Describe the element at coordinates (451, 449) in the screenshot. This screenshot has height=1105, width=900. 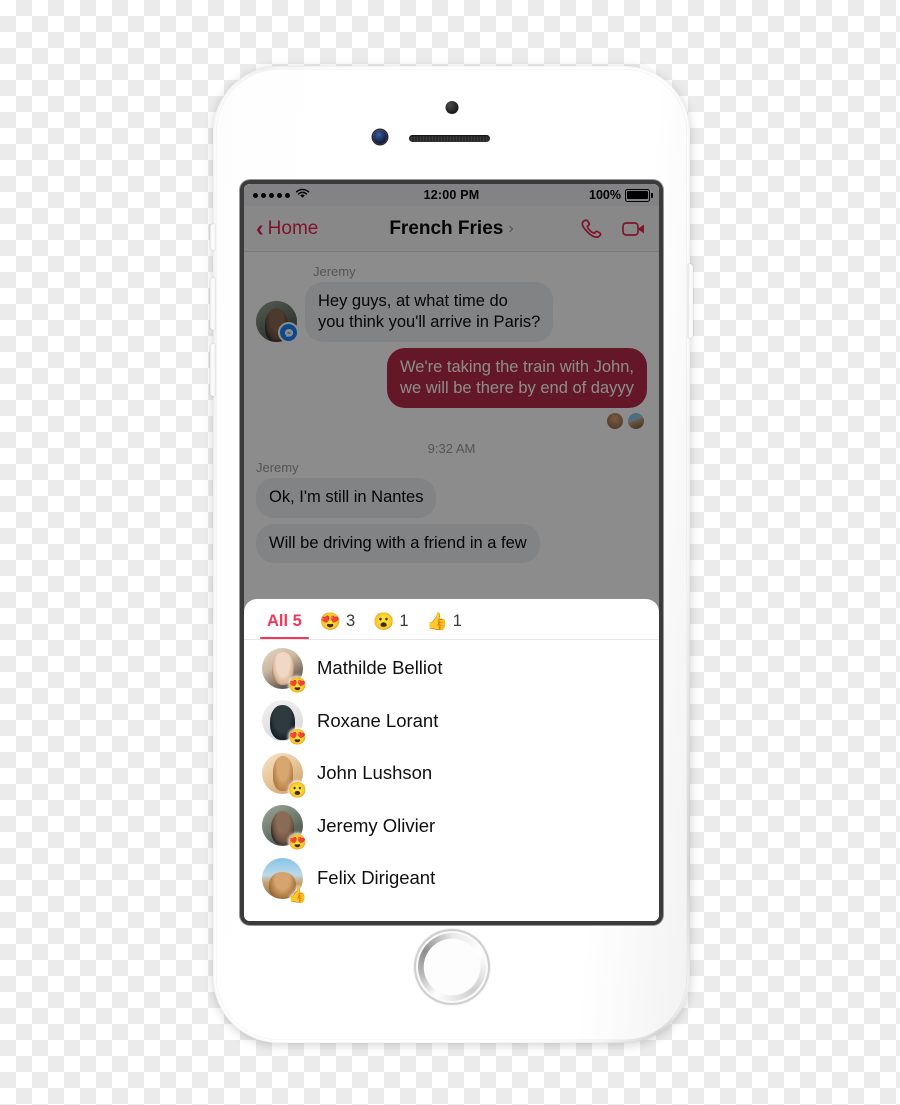
I see `message-timestamp: 9:32 AM` at that location.